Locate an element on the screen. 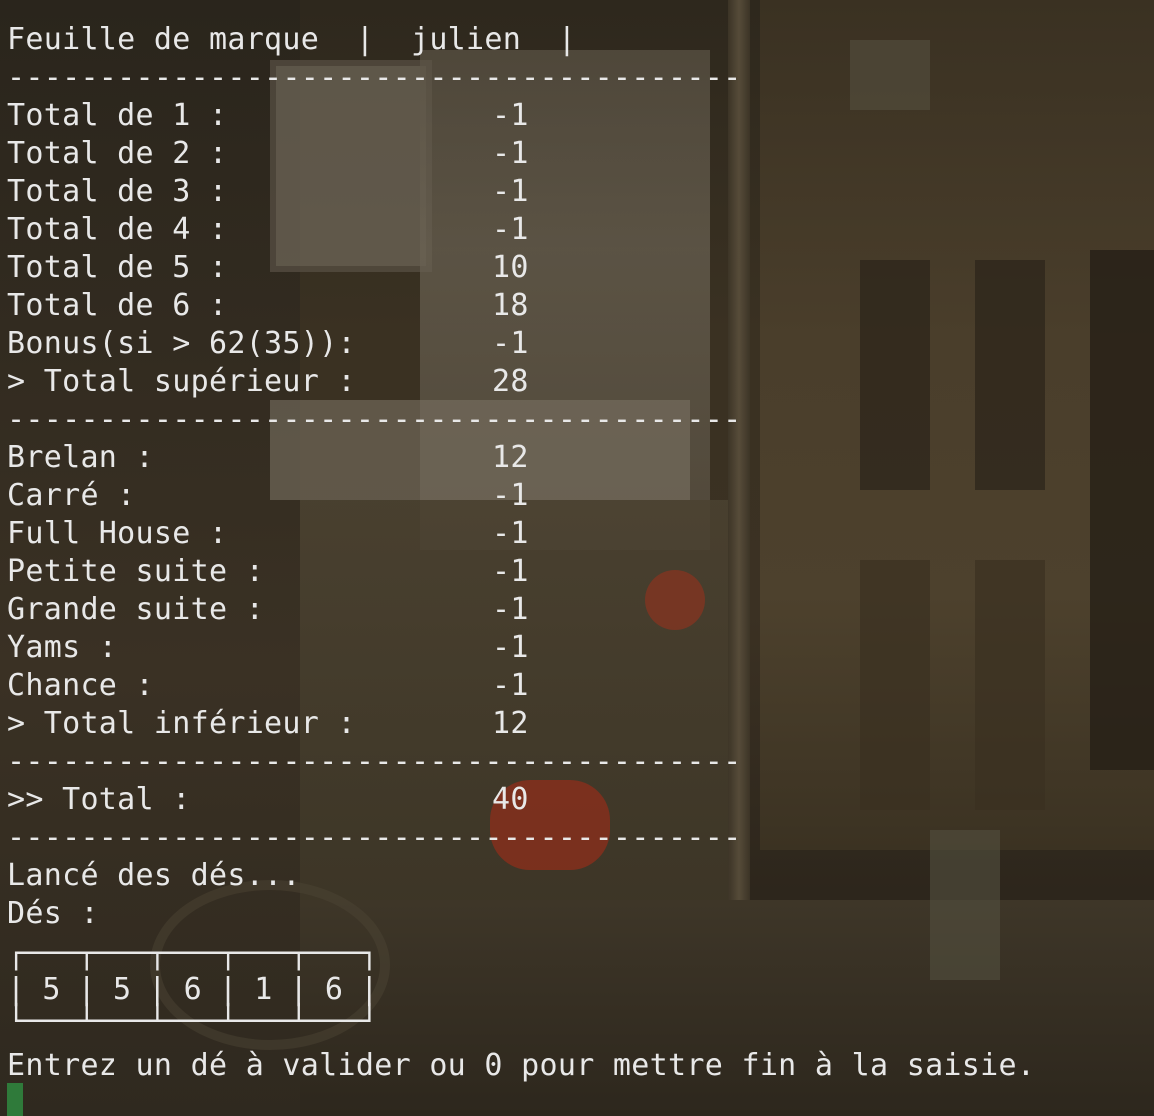 This screenshot has height=1116, width=1154. score-value: 18 is located at coordinates (510, 305).